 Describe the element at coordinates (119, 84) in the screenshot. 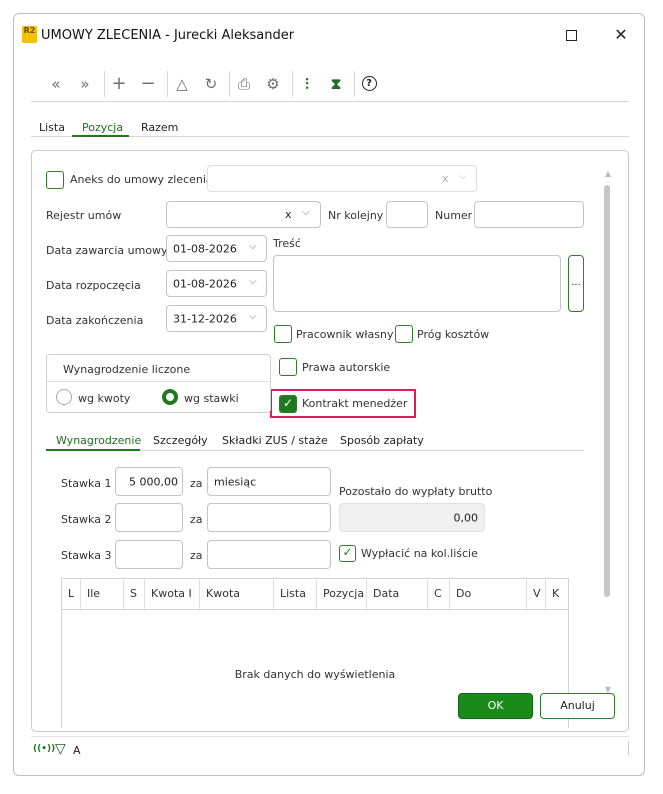

I see `add-icon: +` at that location.